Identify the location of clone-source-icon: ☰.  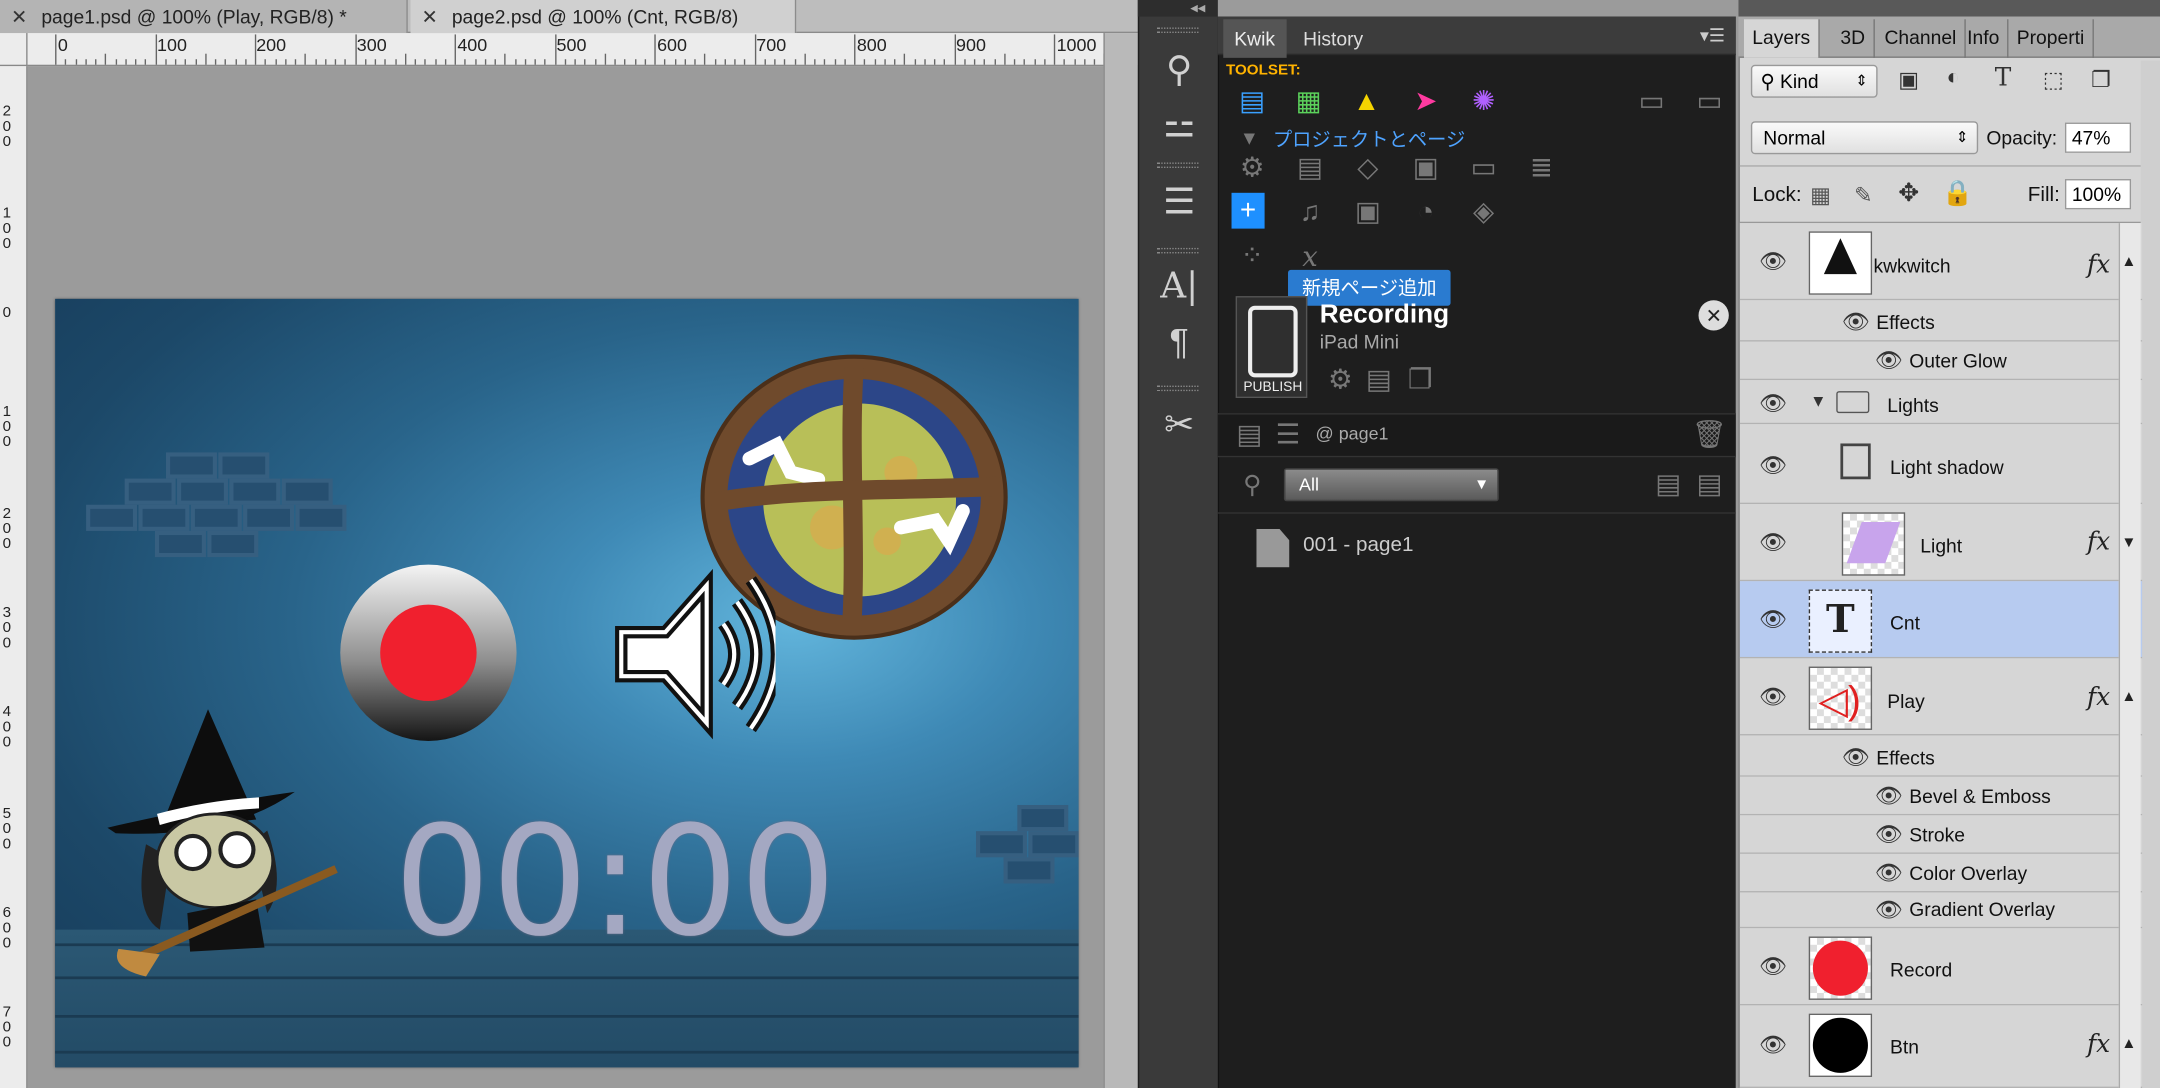
(1179, 201).